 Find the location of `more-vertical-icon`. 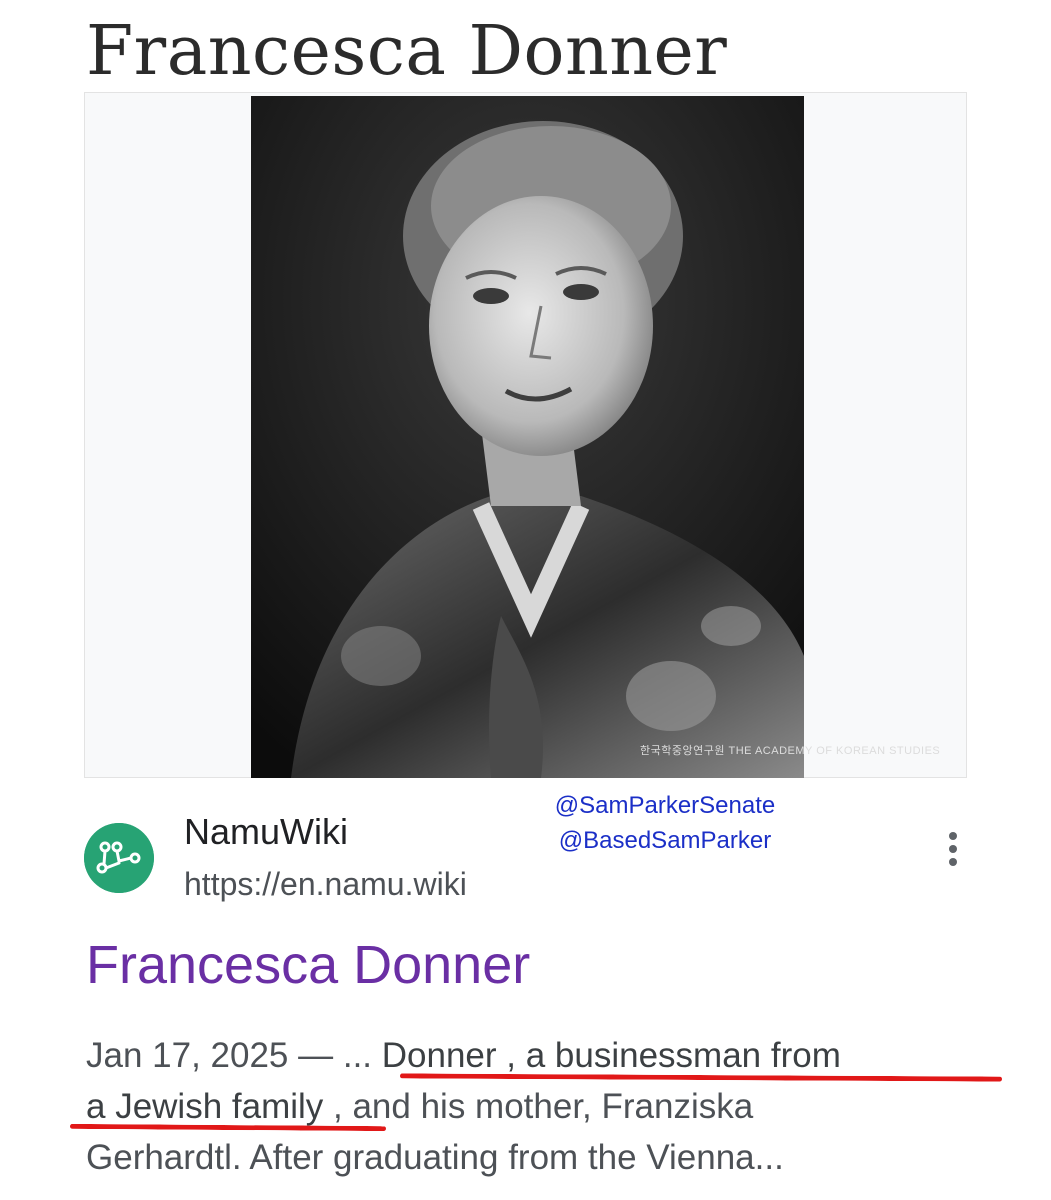

more-vertical-icon is located at coordinates (953, 849).